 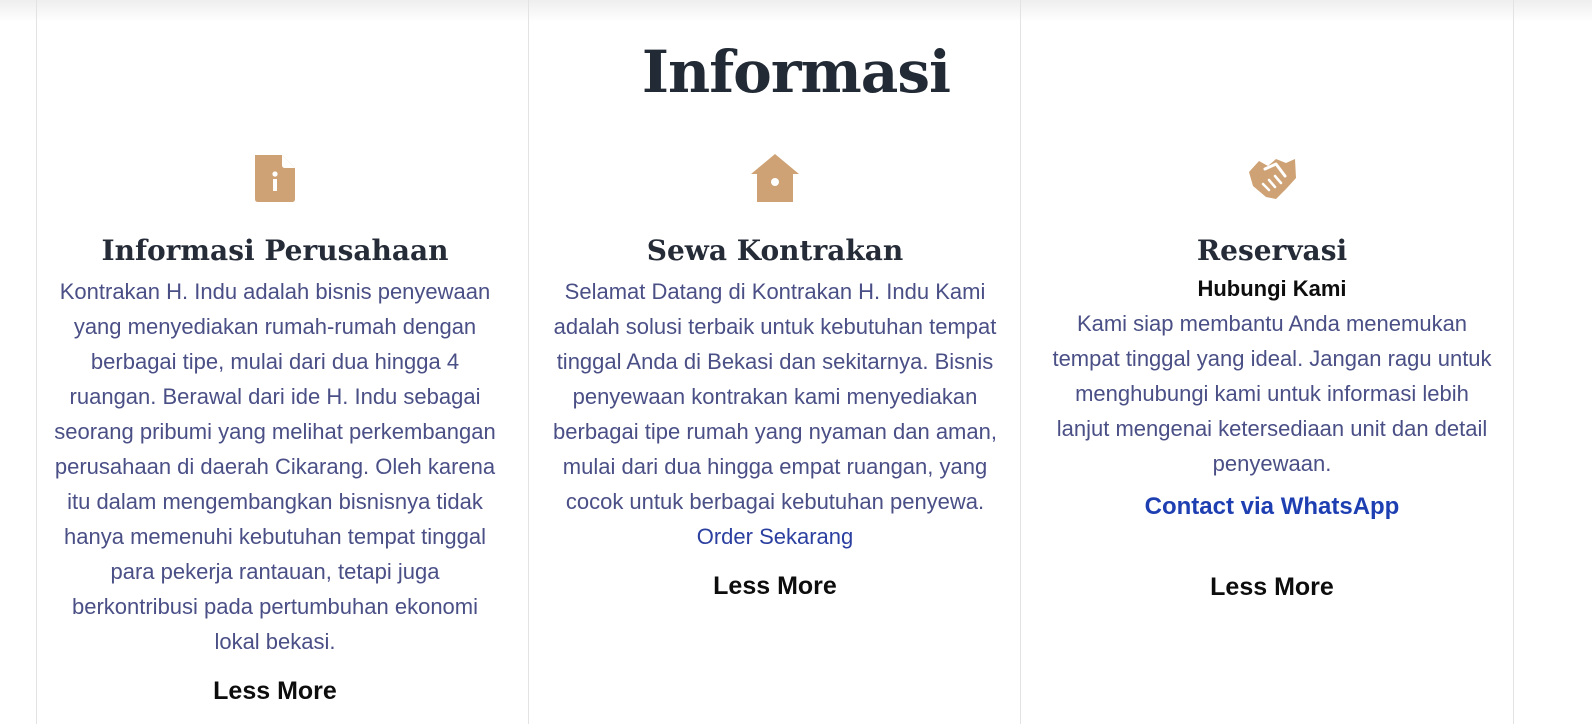 What do you see at coordinates (1272, 179) in the screenshot?
I see `handshake-icon` at bounding box center [1272, 179].